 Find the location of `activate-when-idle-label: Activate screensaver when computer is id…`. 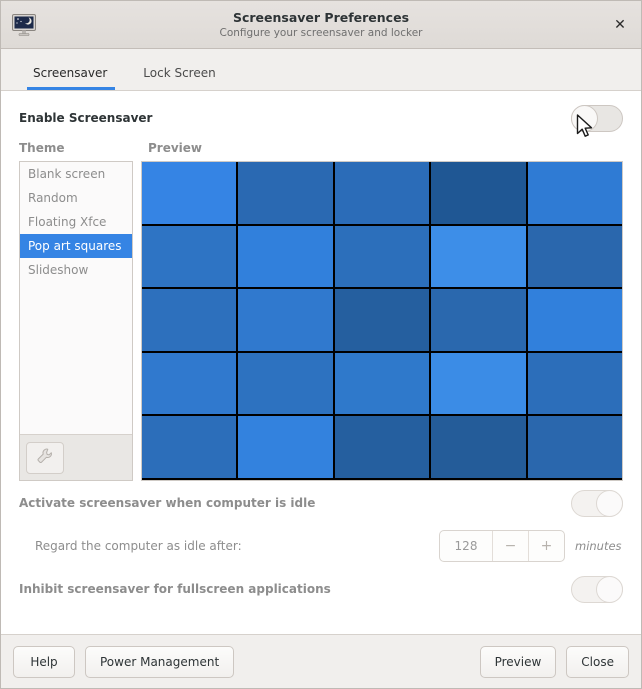

activate-when-idle-label: Activate screensaver when computer is id… is located at coordinates (167, 503).